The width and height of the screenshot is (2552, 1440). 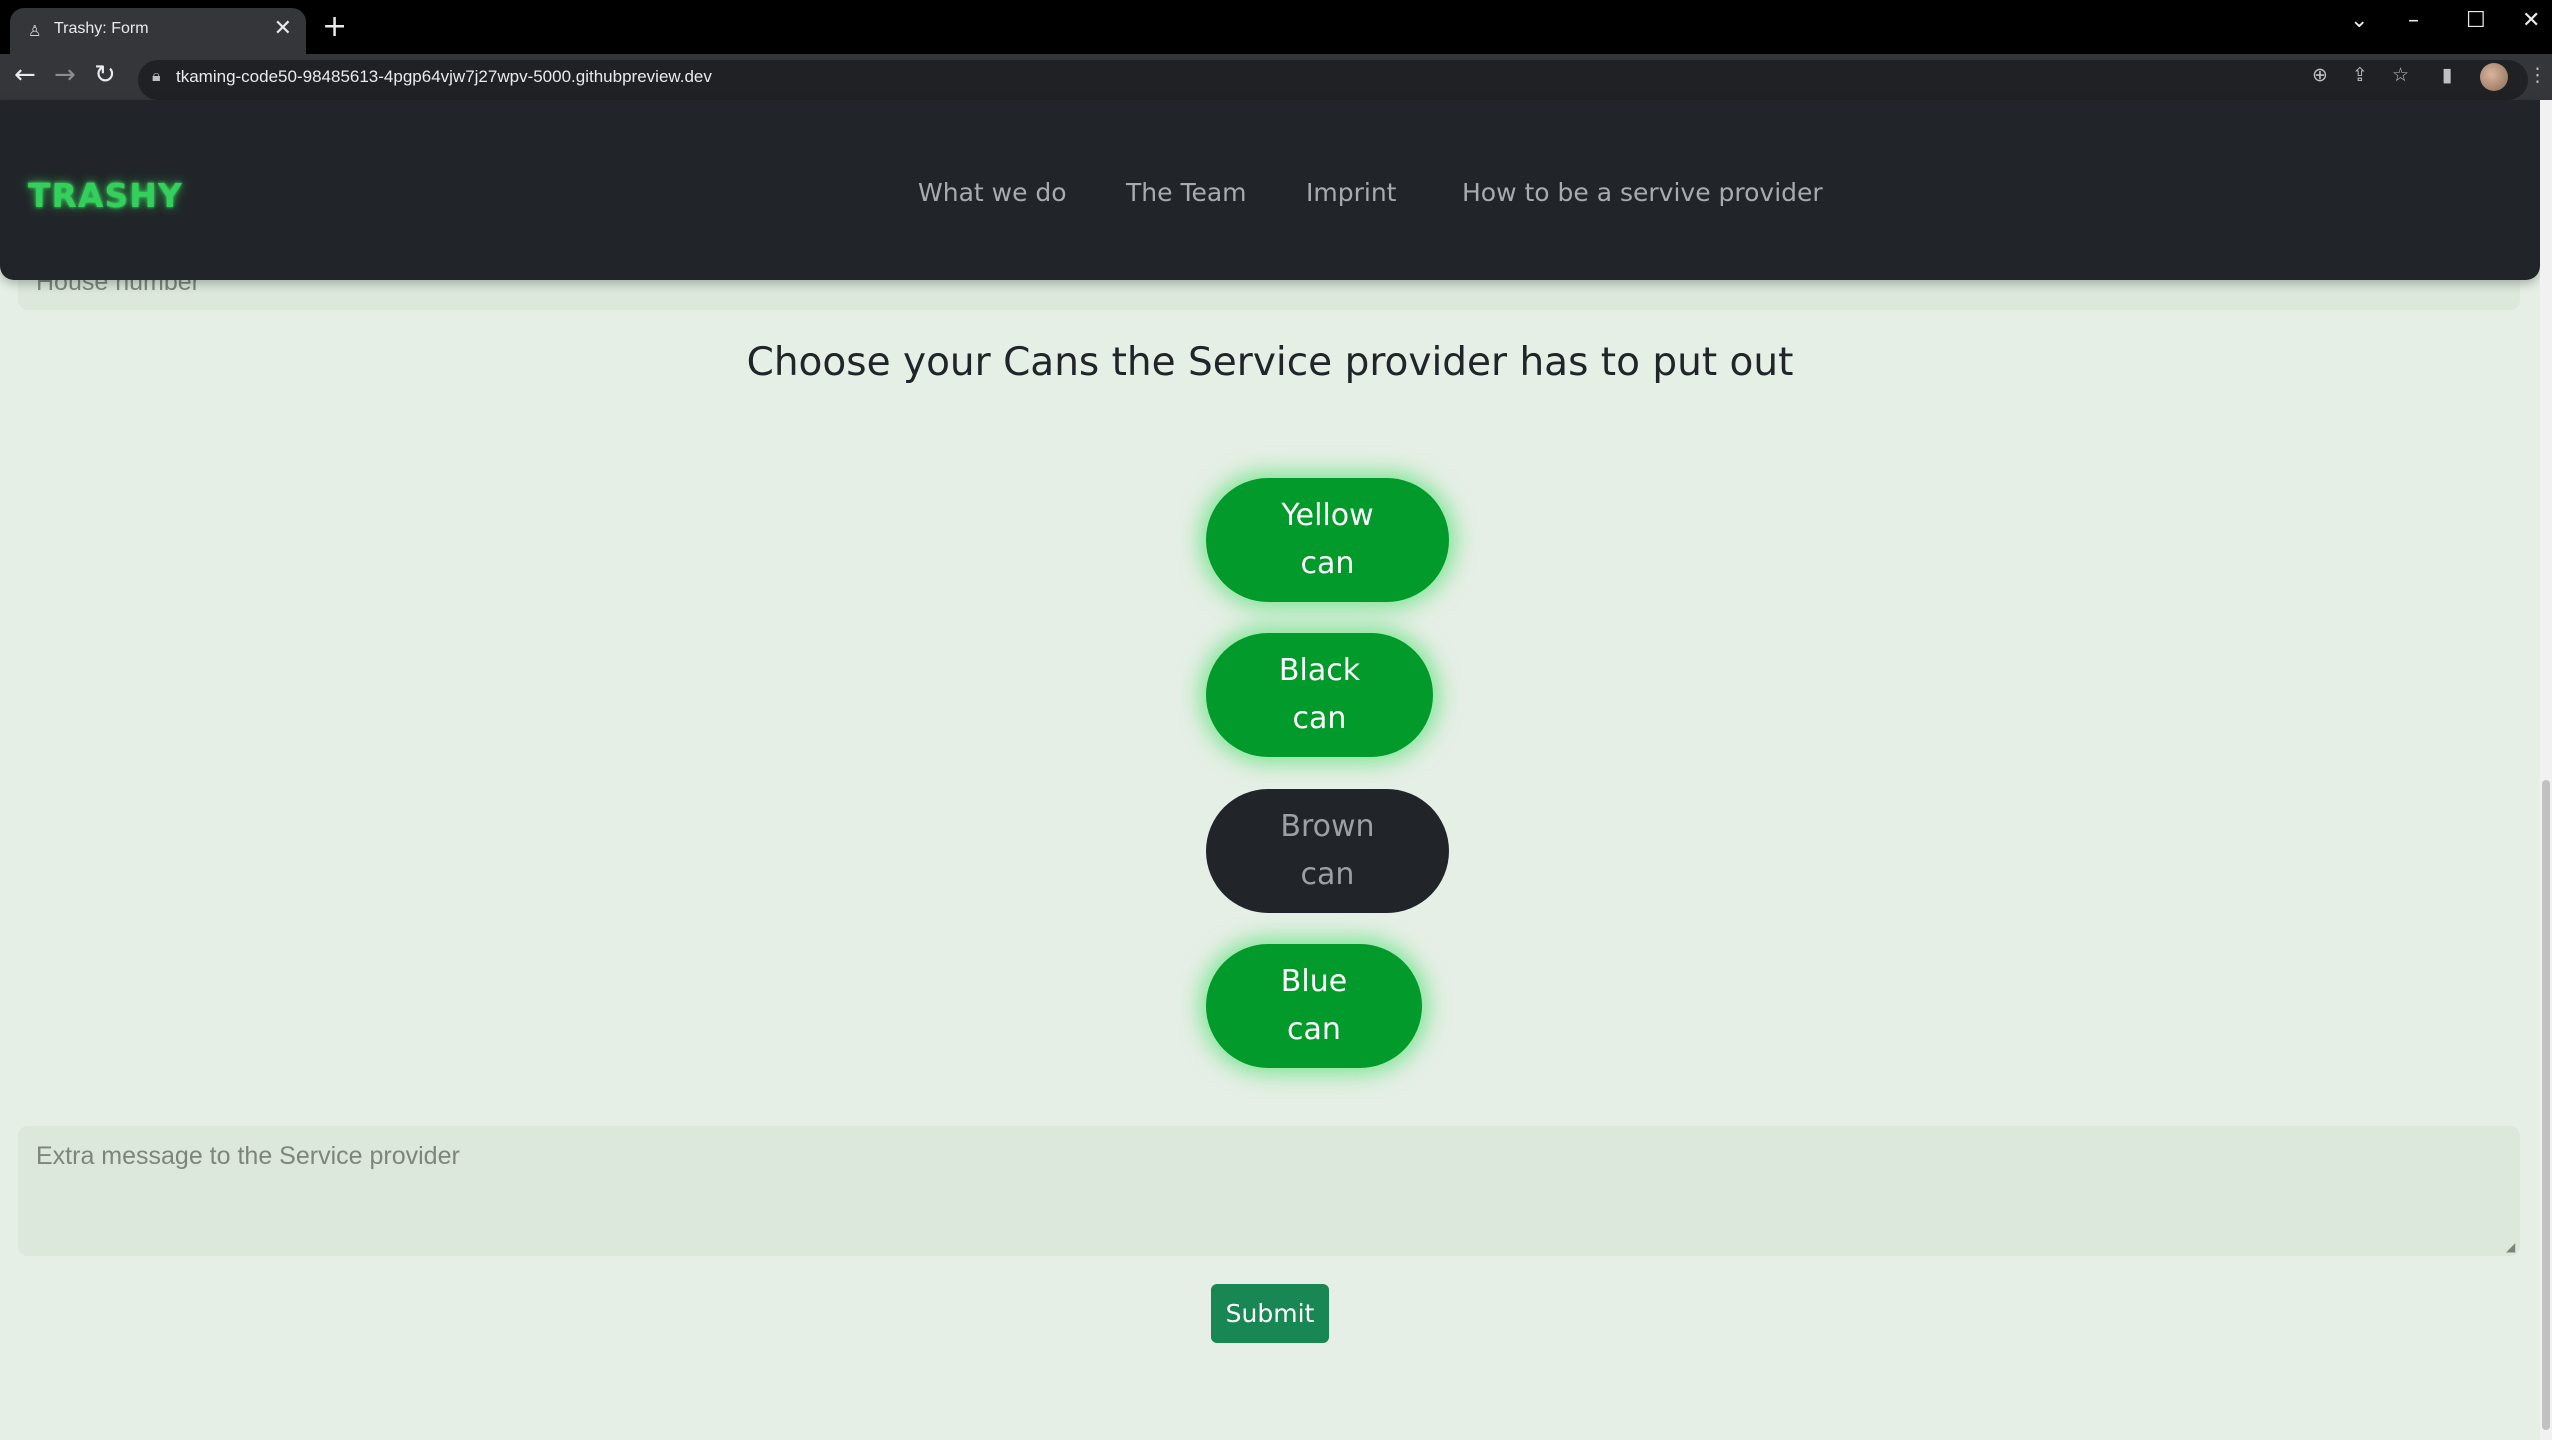 What do you see at coordinates (992, 192) in the screenshot?
I see `nav-link-what-we-do: What we do` at bounding box center [992, 192].